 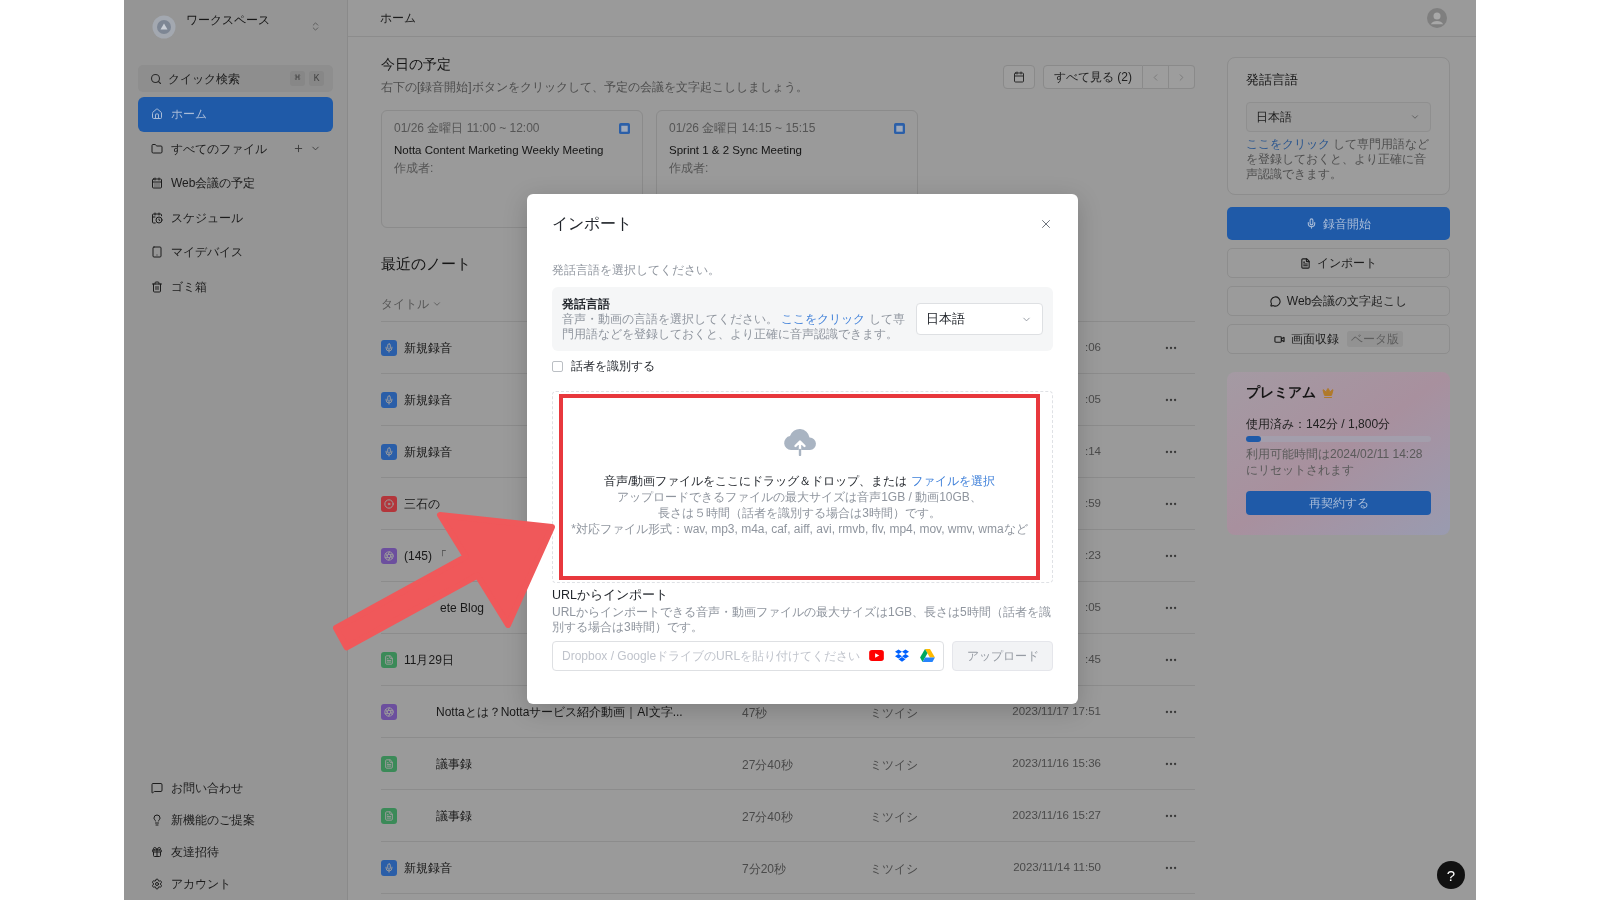 What do you see at coordinates (1093, 659) in the screenshot?
I see `date-cell-text: :45` at bounding box center [1093, 659].